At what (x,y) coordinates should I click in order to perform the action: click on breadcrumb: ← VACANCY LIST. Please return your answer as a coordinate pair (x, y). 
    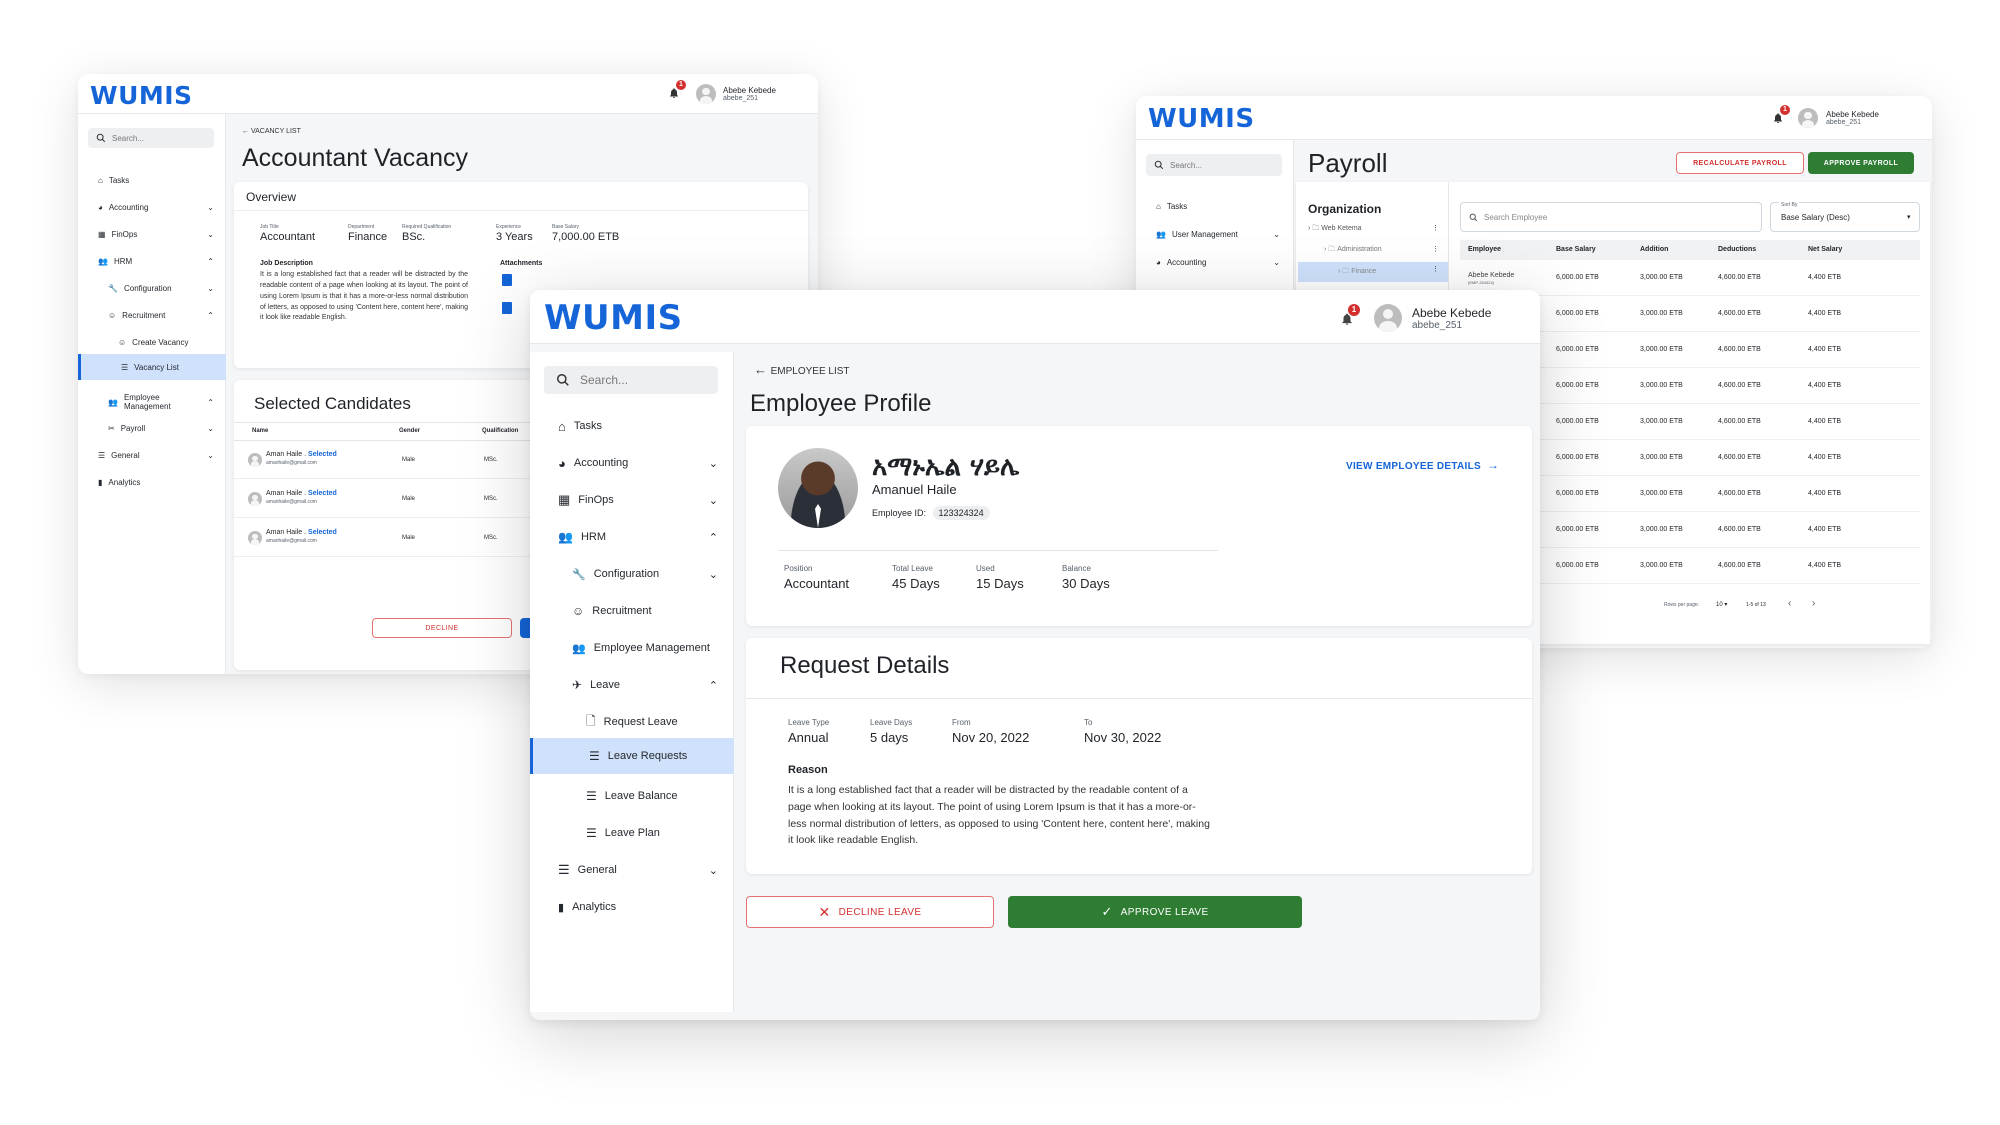
    Looking at the image, I should click on (271, 131).